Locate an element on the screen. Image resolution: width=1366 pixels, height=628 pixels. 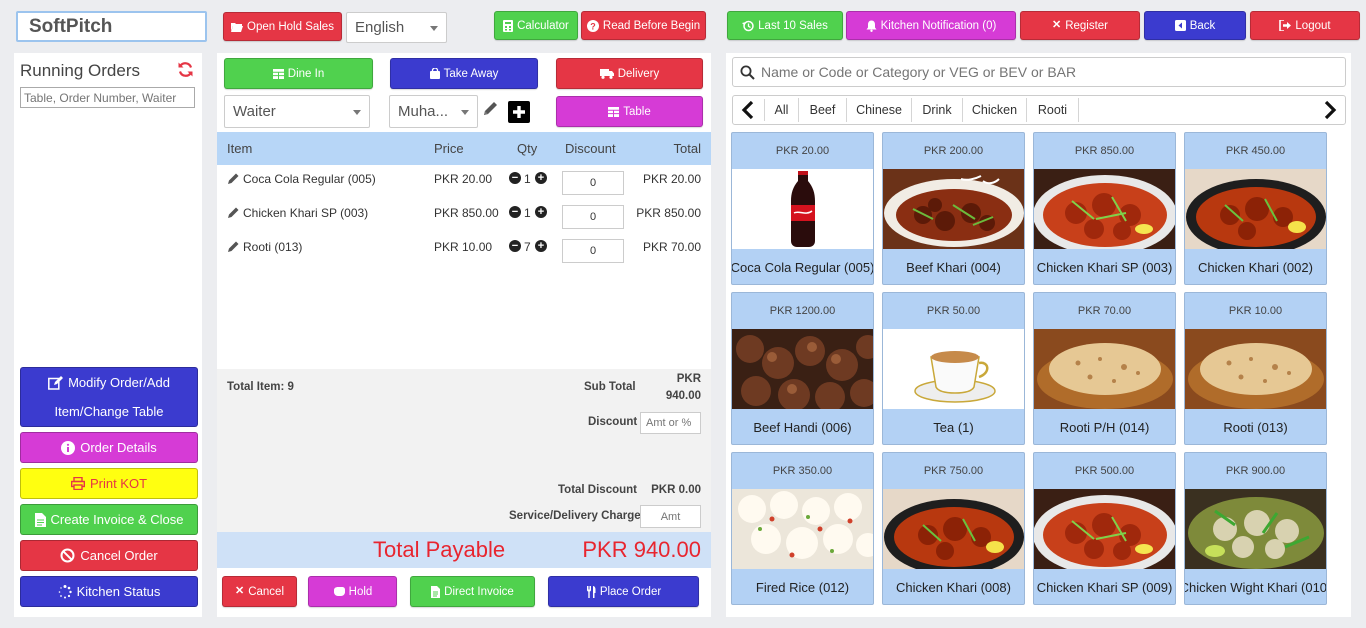
header-qty: Qty is located at coordinates (527, 148).